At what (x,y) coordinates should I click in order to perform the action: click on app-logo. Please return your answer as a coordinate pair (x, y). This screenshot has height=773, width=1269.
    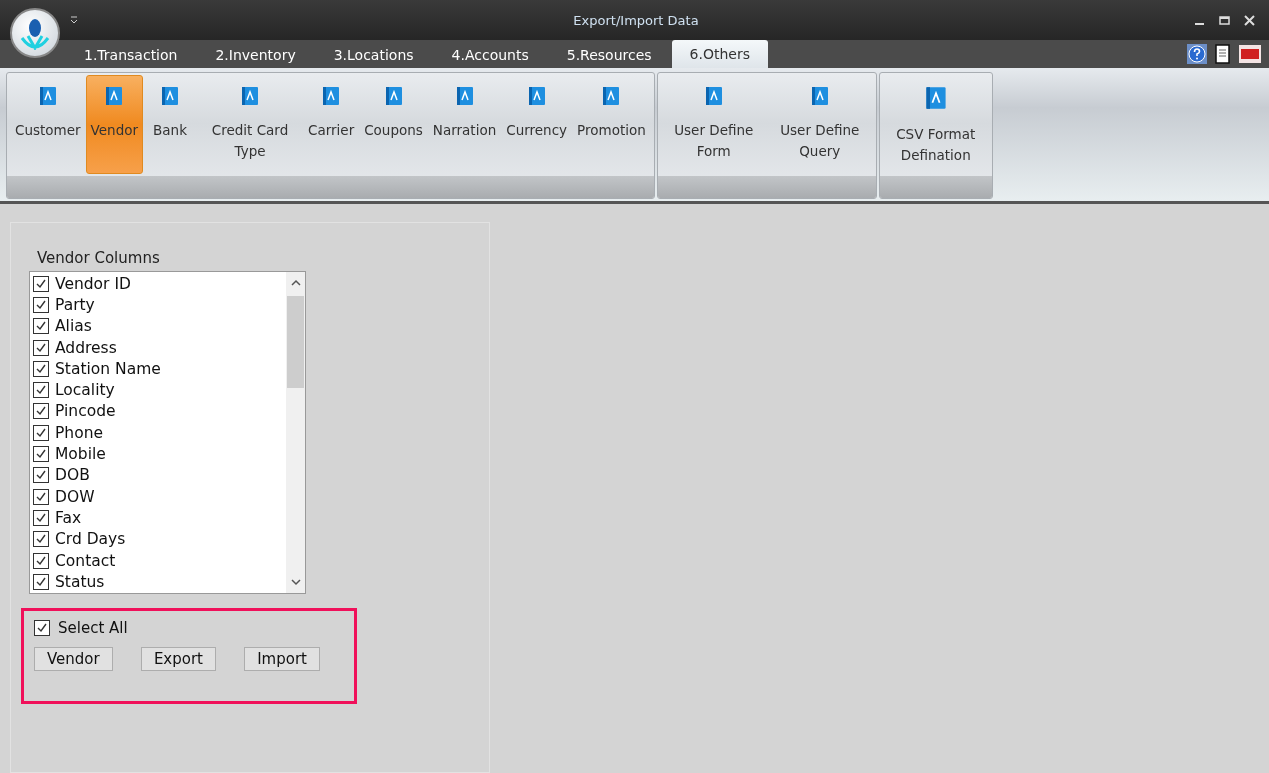
    Looking at the image, I should click on (35, 33).